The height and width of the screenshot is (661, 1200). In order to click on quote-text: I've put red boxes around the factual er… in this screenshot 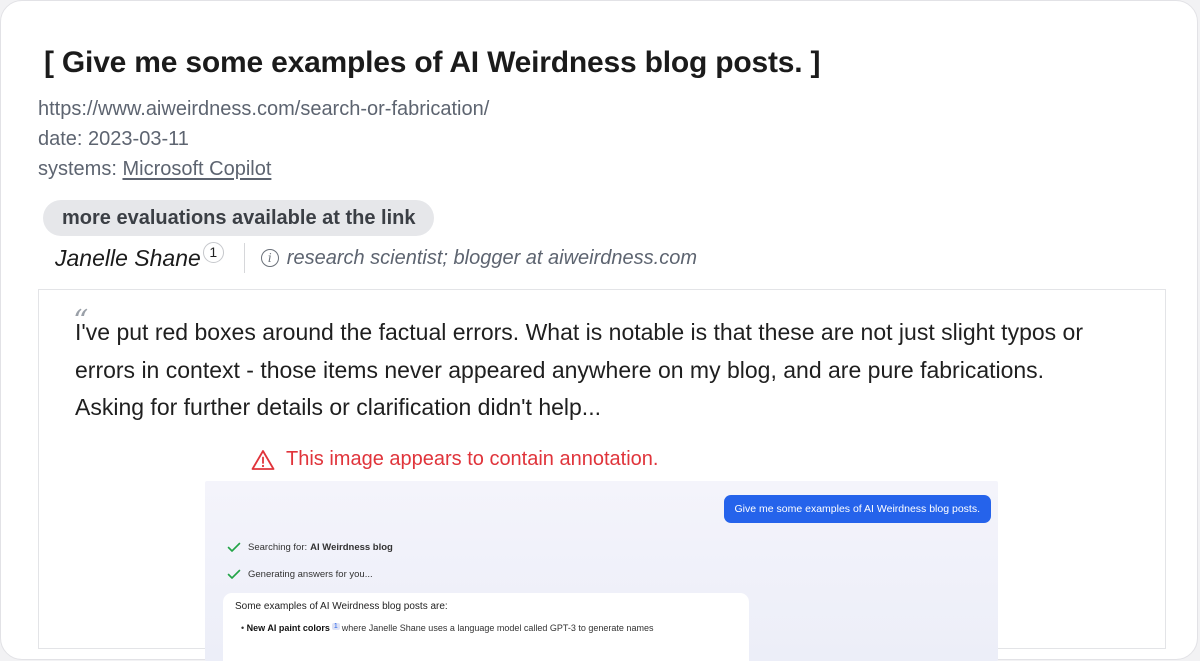, I will do `click(579, 369)`.